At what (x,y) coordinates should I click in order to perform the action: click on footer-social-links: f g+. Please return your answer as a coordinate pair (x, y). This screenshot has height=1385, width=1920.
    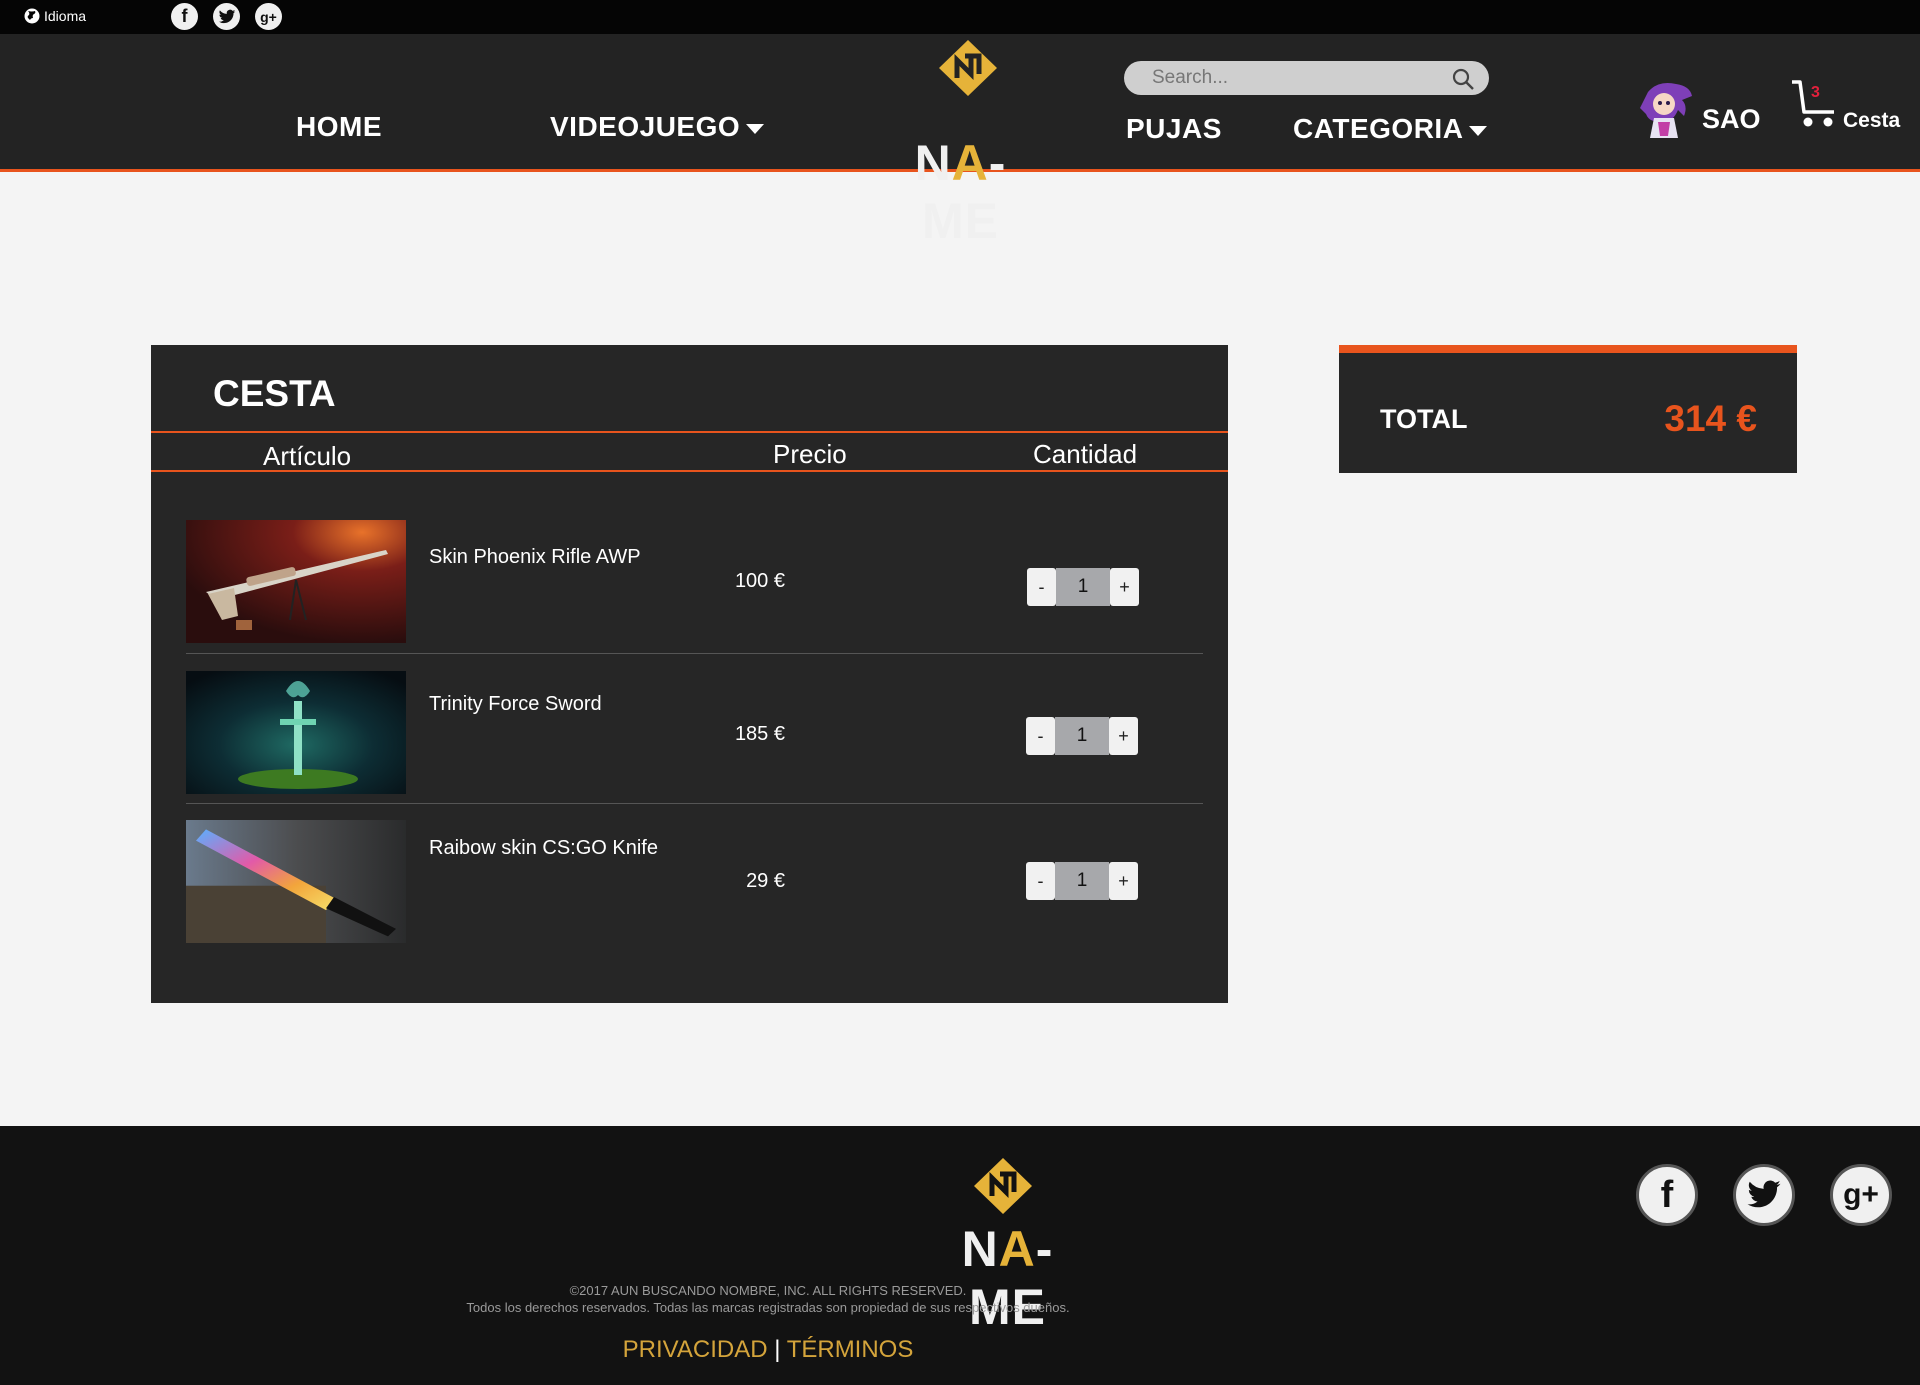
    Looking at the image, I should click on (1764, 1195).